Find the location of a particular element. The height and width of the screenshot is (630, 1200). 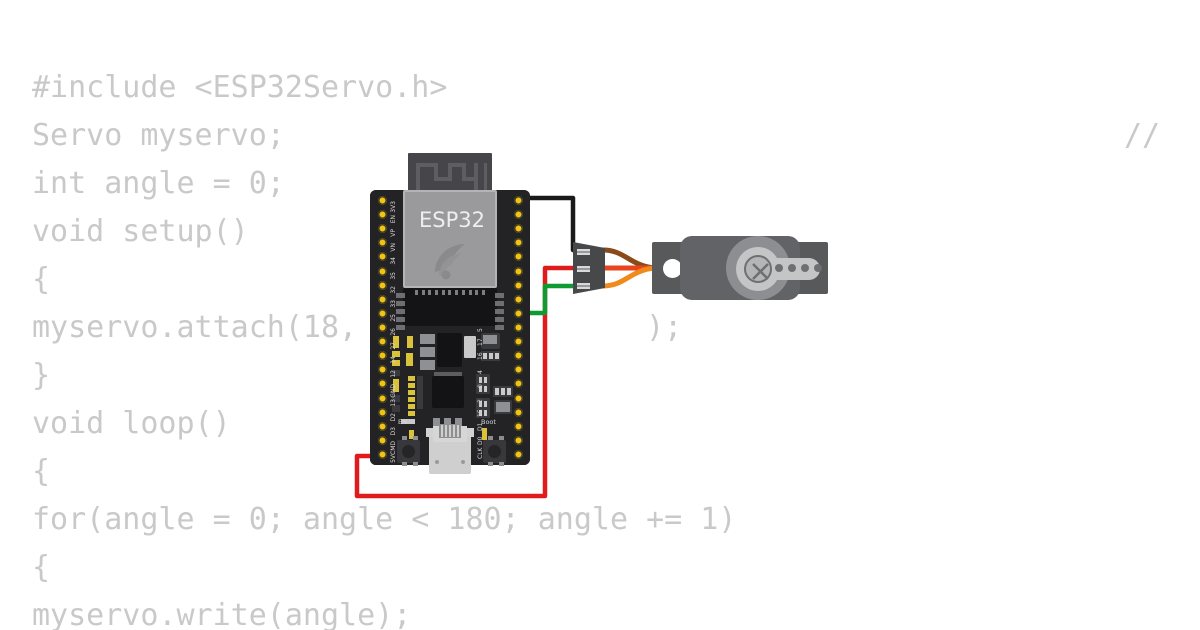

wiring-layer is located at coordinates (506, 347).